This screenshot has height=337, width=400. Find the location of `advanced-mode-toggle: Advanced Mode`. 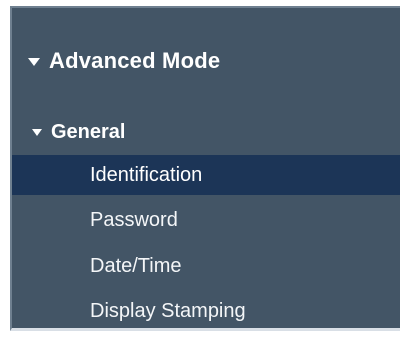

advanced-mode-toggle: Advanced Mode is located at coordinates (206, 61).